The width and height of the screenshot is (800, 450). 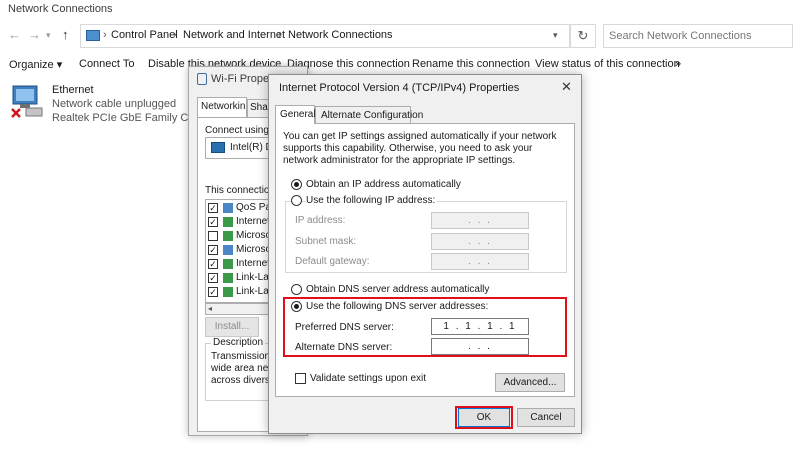 I want to click on connect-to-button: Connect To, so click(x=106, y=64).